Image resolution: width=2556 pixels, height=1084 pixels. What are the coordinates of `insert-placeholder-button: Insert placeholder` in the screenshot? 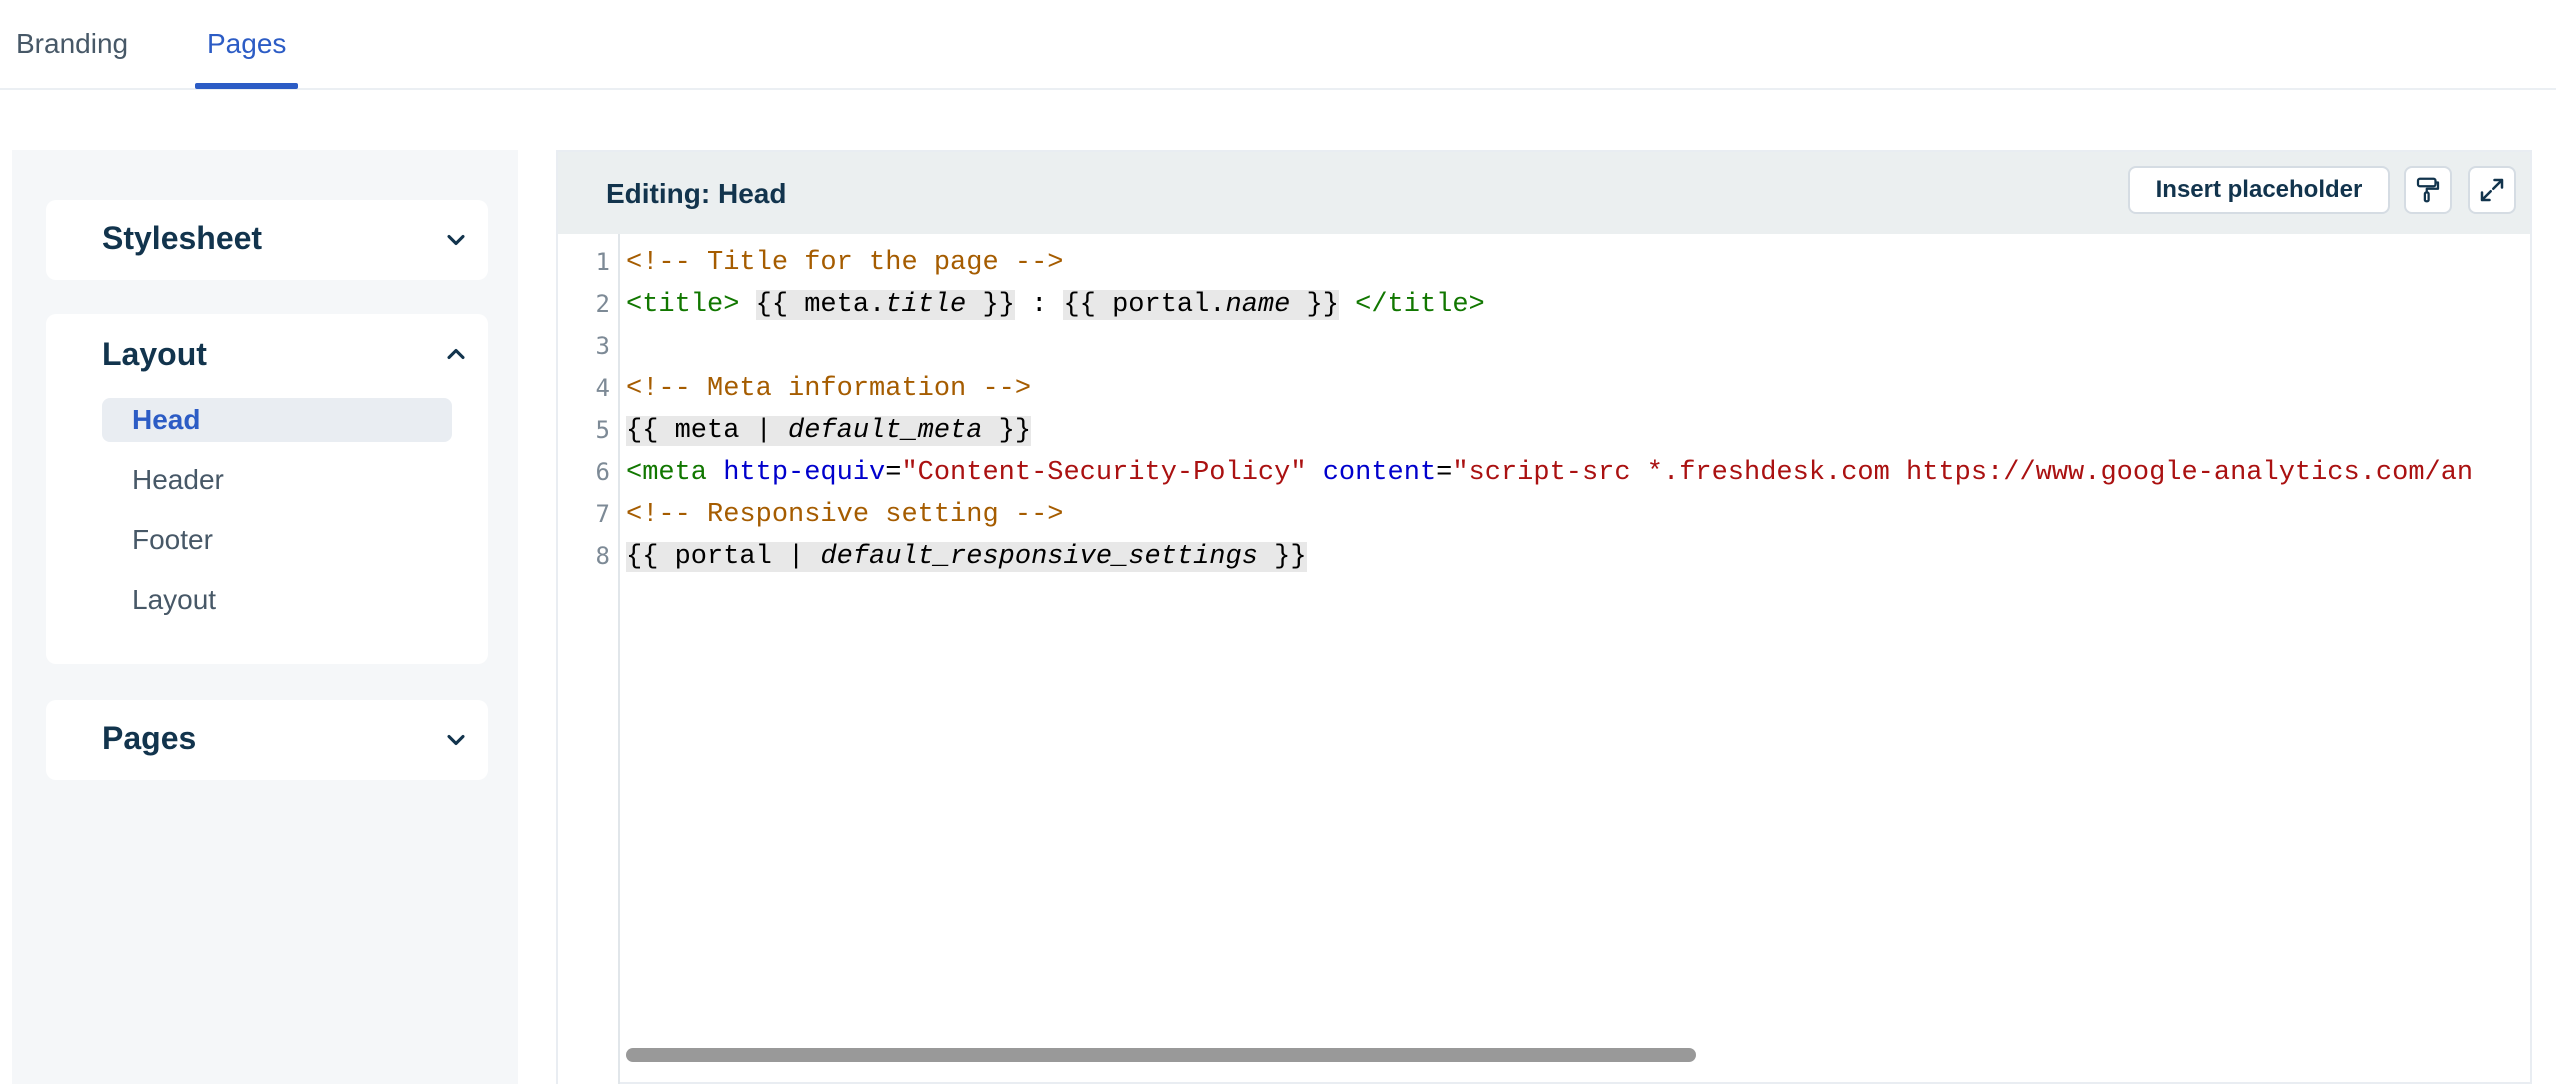 It's located at (2259, 190).